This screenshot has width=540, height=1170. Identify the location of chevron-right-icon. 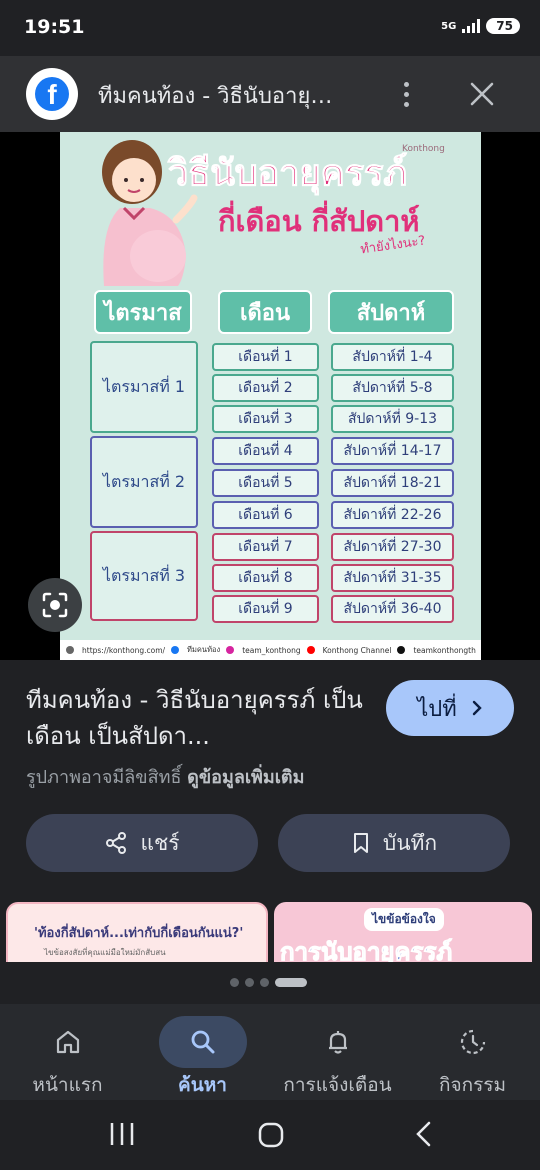
(477, 708).